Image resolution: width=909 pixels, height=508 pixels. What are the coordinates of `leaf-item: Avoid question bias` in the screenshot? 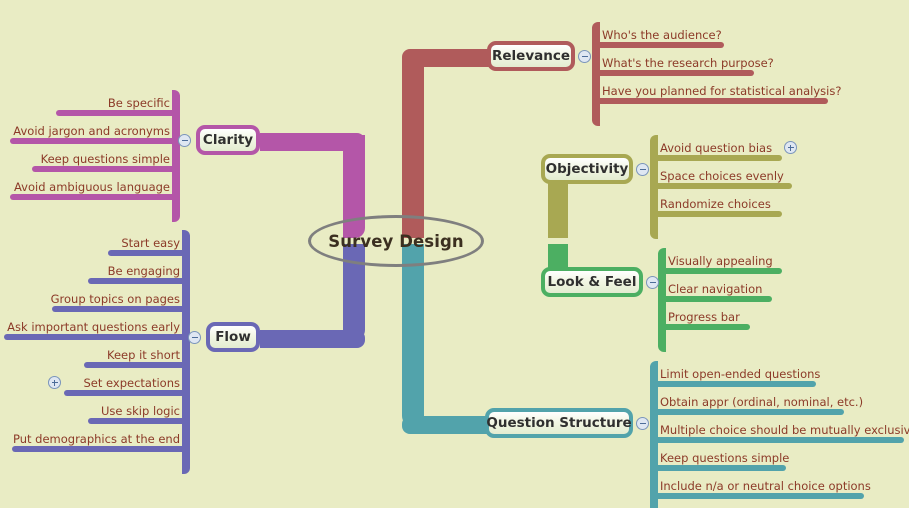 It's located at (716, 148).